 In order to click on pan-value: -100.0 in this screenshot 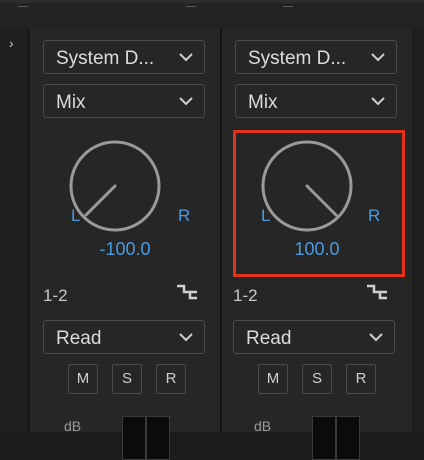, I will do `click(125, 249)`.